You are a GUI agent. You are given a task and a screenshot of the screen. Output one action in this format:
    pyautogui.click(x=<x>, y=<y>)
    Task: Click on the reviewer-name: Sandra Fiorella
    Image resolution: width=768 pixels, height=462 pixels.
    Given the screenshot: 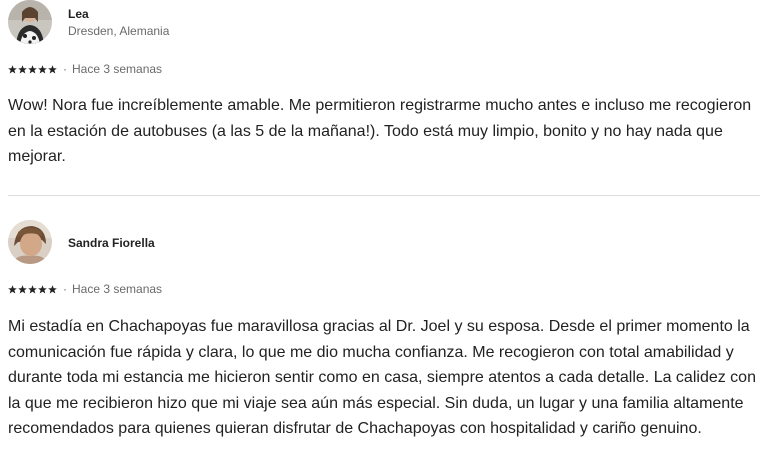 What is the action you would take?
    pyautogui.click(x=111, y=243)
    